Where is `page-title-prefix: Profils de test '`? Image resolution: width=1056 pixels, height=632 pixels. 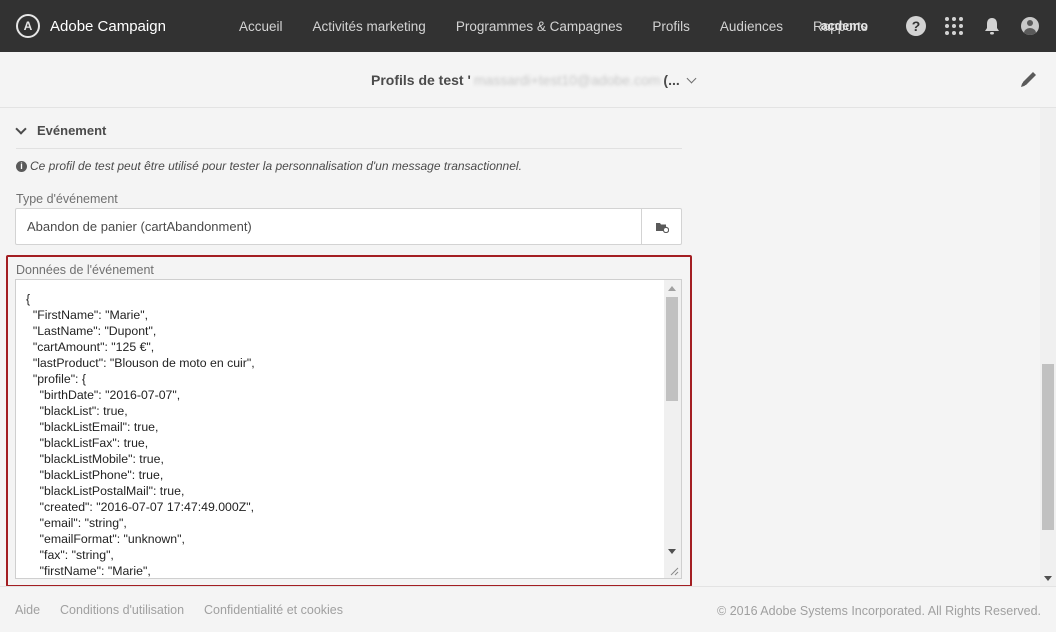
page-title-prefix: Profils de test ' is located at coordinates (421, 80).